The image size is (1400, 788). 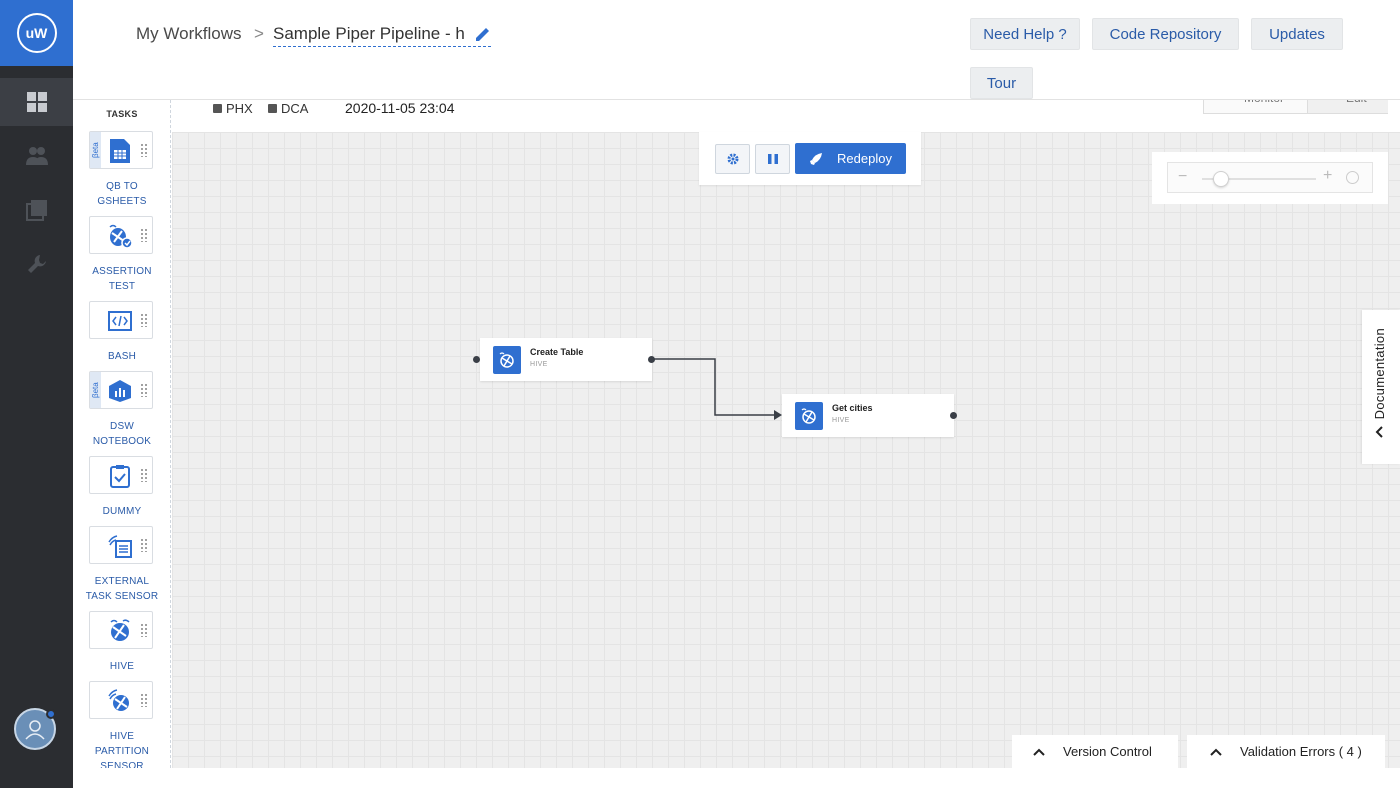 What do you see at coordinates (122, 194) in the screenshot?
I see `task-label: QB TO GSHEETS` at bounding box center [122, 194].